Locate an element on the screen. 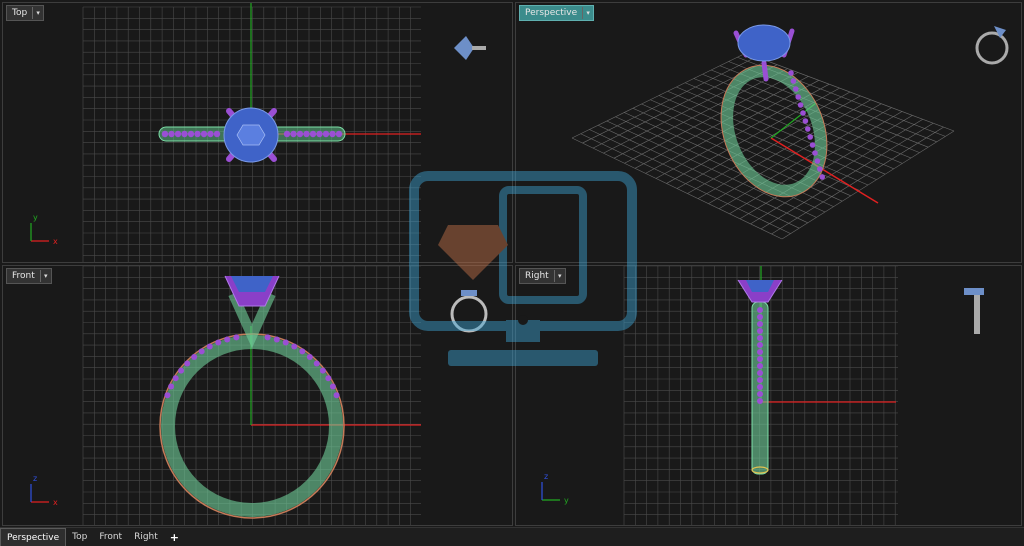  perspective-grid is located at coordinates (763, 146).